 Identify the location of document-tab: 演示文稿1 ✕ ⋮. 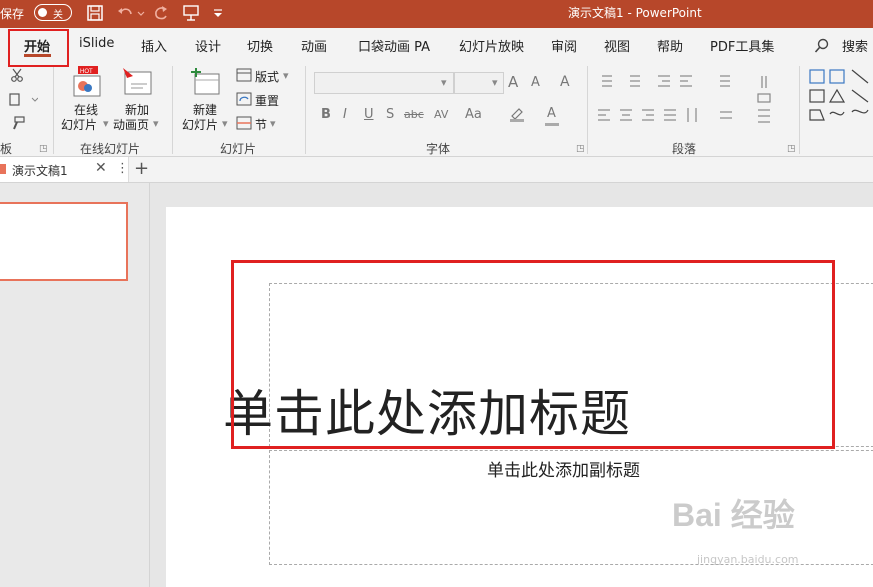
(64, 169).